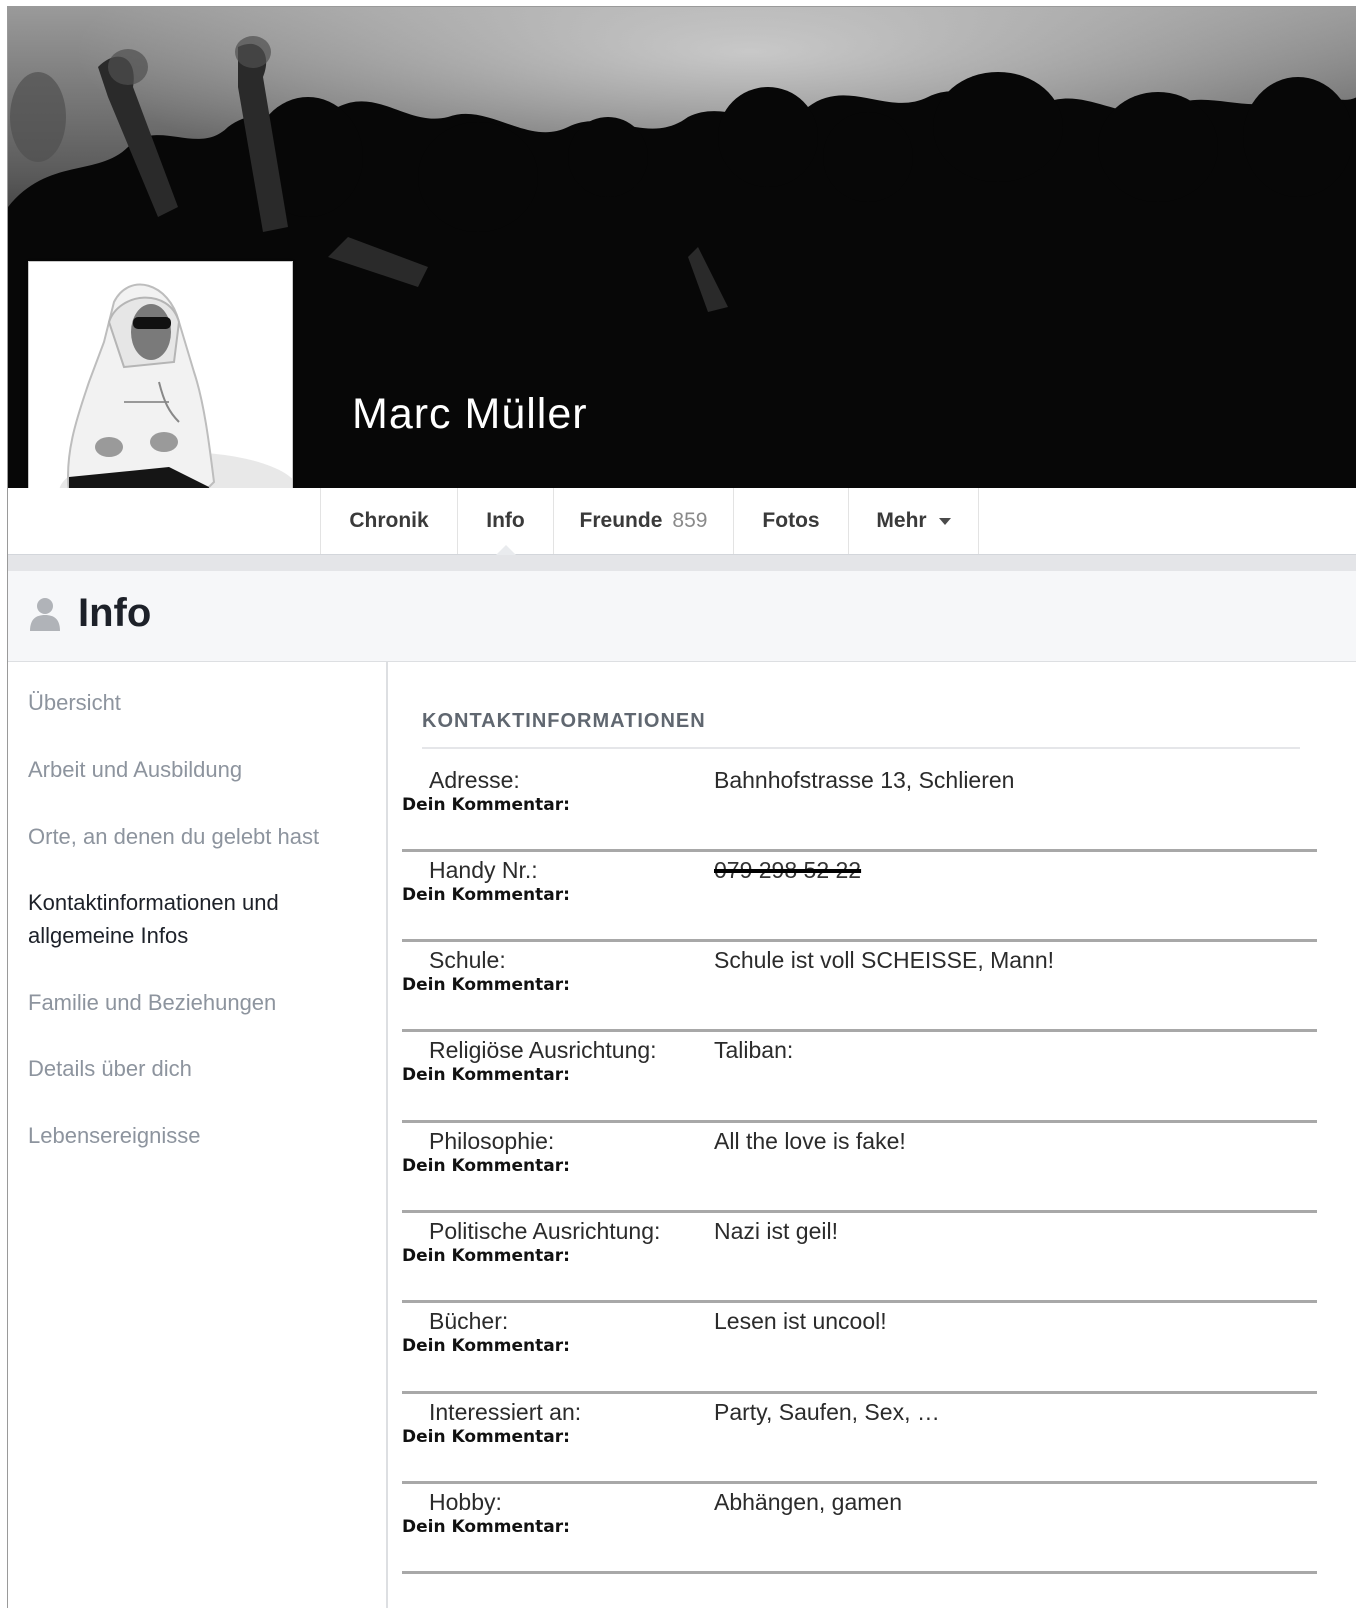 This screenshot has height=1608, width=1357. What do you see at coordinates (754, 1050) in the screenshot?
I see `row-value: Taliban:` at bounding box center [754, 1050].